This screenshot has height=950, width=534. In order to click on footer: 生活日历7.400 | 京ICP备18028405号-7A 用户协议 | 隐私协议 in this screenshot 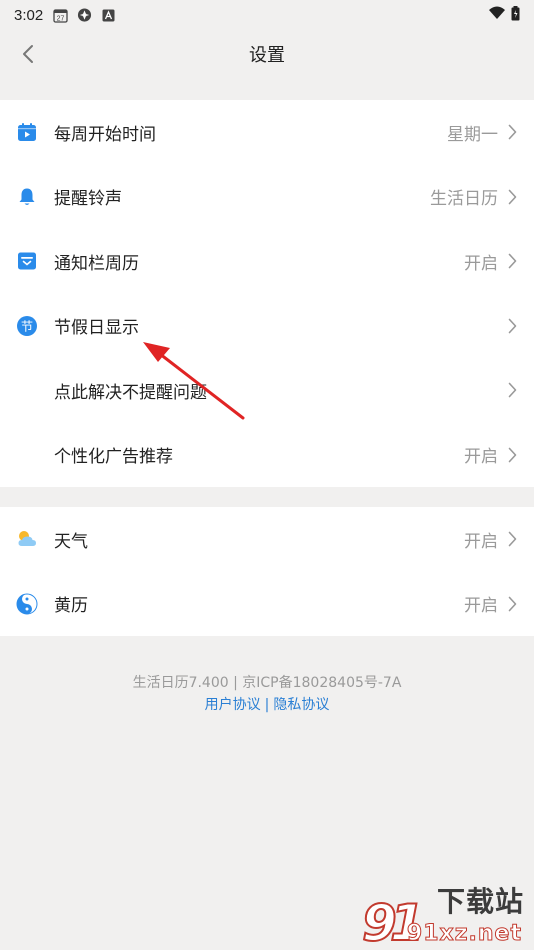, I will do `click(267, 694)`.